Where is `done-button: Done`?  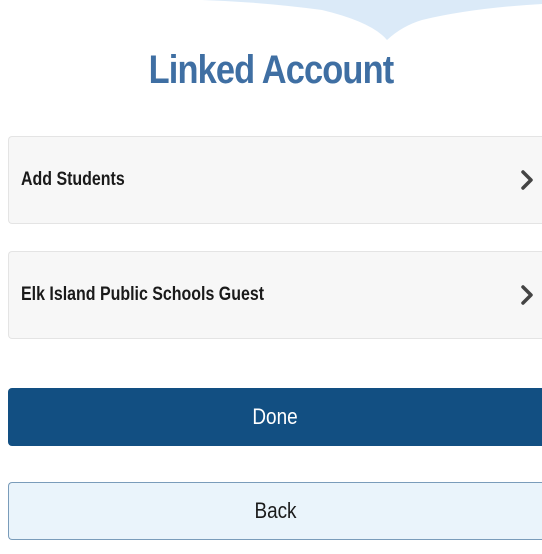
done-button: Done is located at coordinates (275, 417).